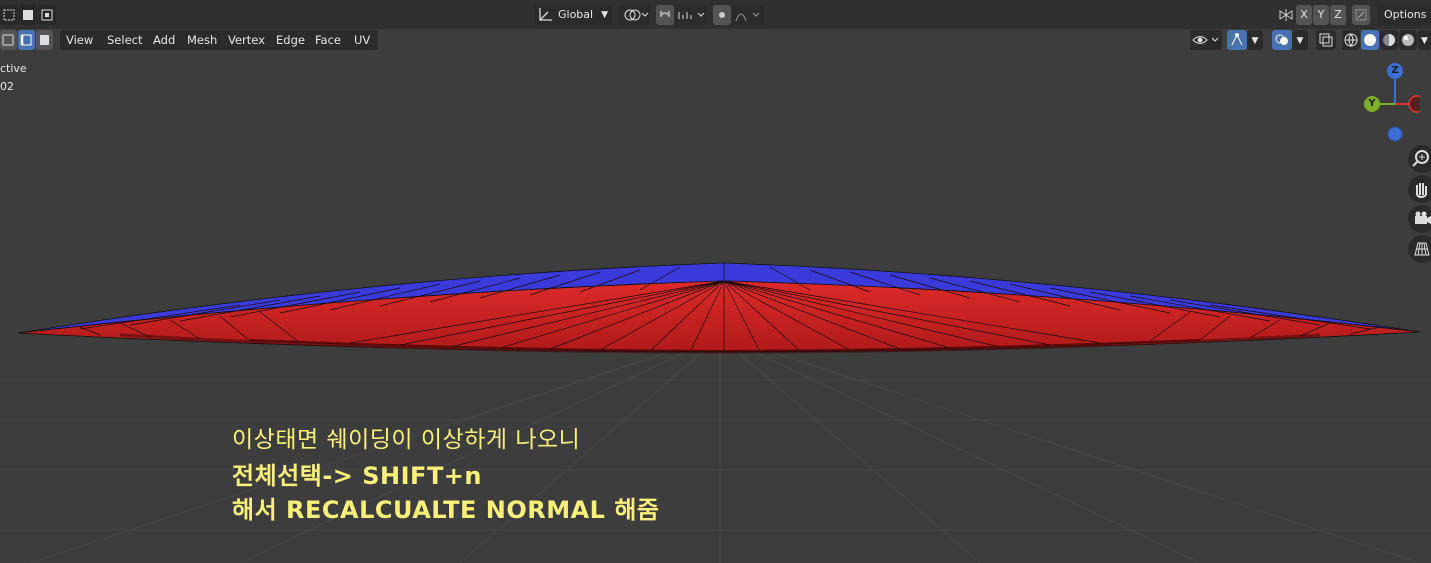 The height and width of the screenshot is (563, 1431). I want to click on zoom-button, so click(1419, 159).